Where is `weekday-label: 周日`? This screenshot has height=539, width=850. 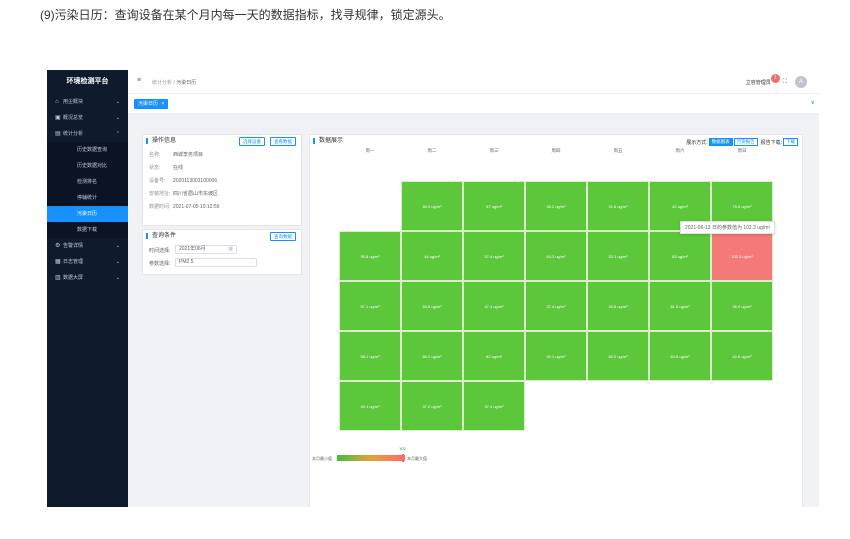 weekday-label: 周日 is located at coordinates (742, 150).